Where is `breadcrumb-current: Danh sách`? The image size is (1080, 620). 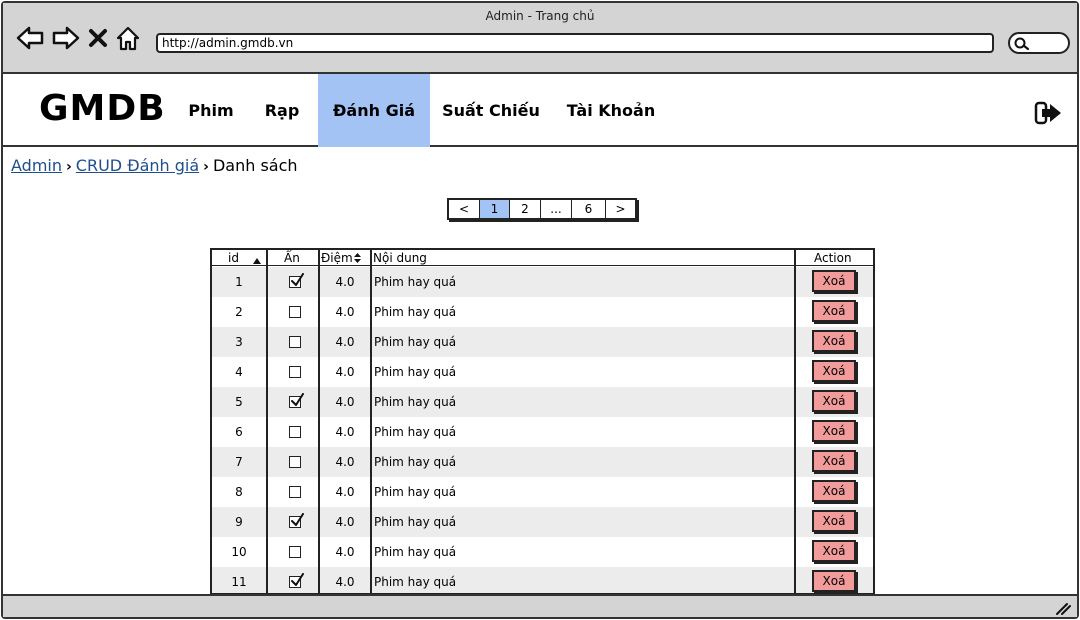 breadcrumb-current: Danh sách is located at coordinates (255, 165).